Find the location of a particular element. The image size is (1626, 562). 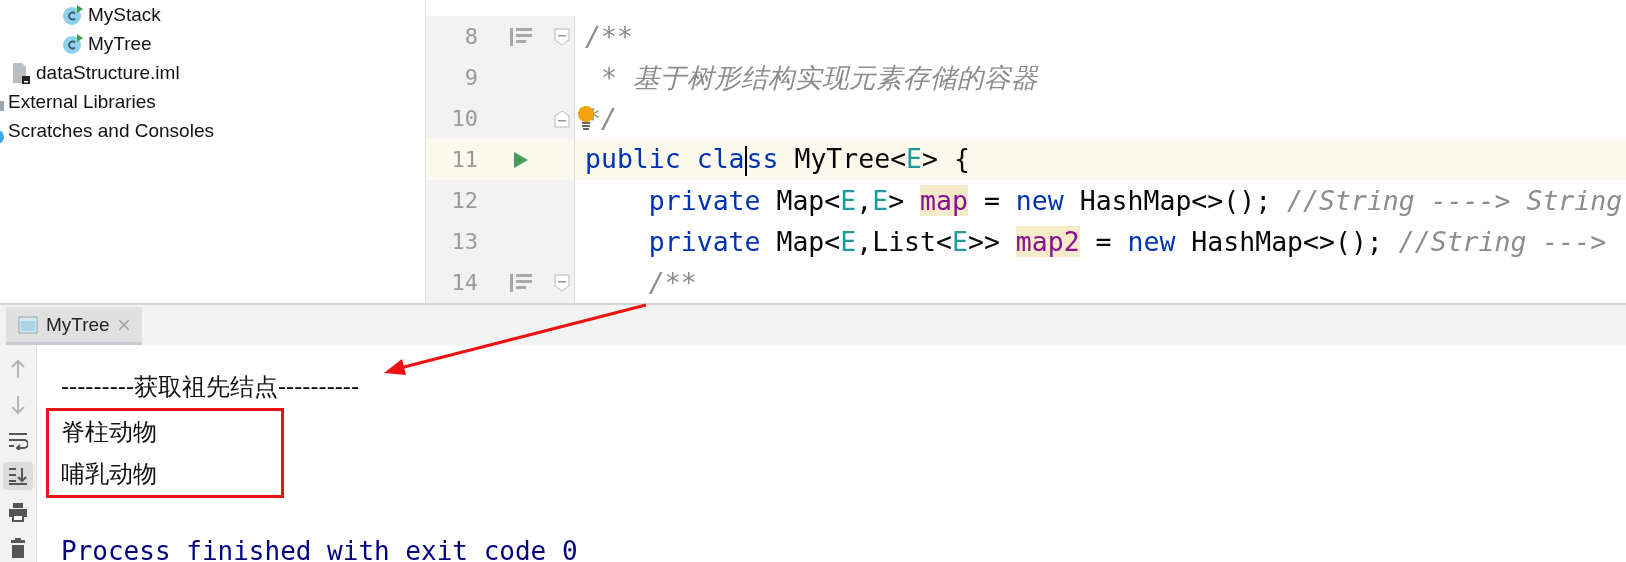

line-number: 10 is located at coordinates (464, 118).